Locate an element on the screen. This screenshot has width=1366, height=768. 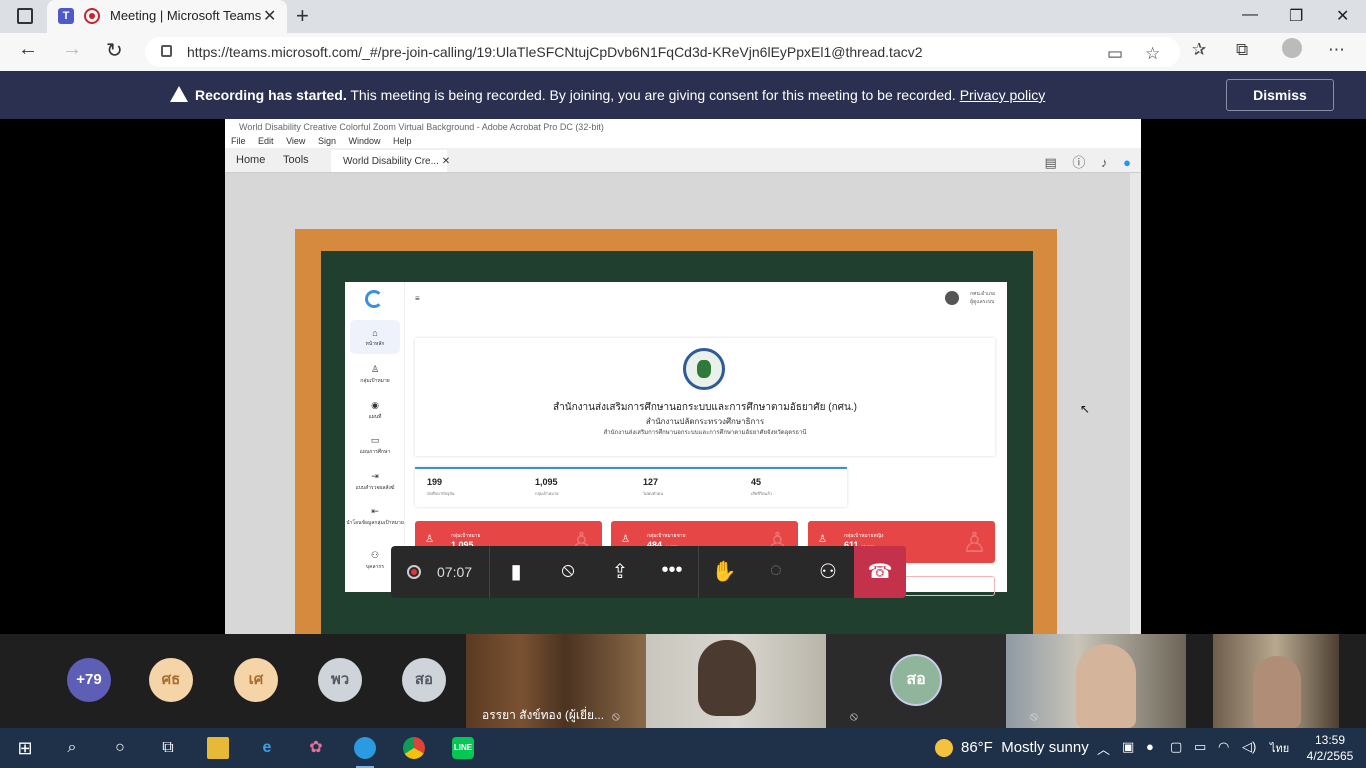
privacy-policy-link: Privacy policy is located at coordinates (1003, 95).